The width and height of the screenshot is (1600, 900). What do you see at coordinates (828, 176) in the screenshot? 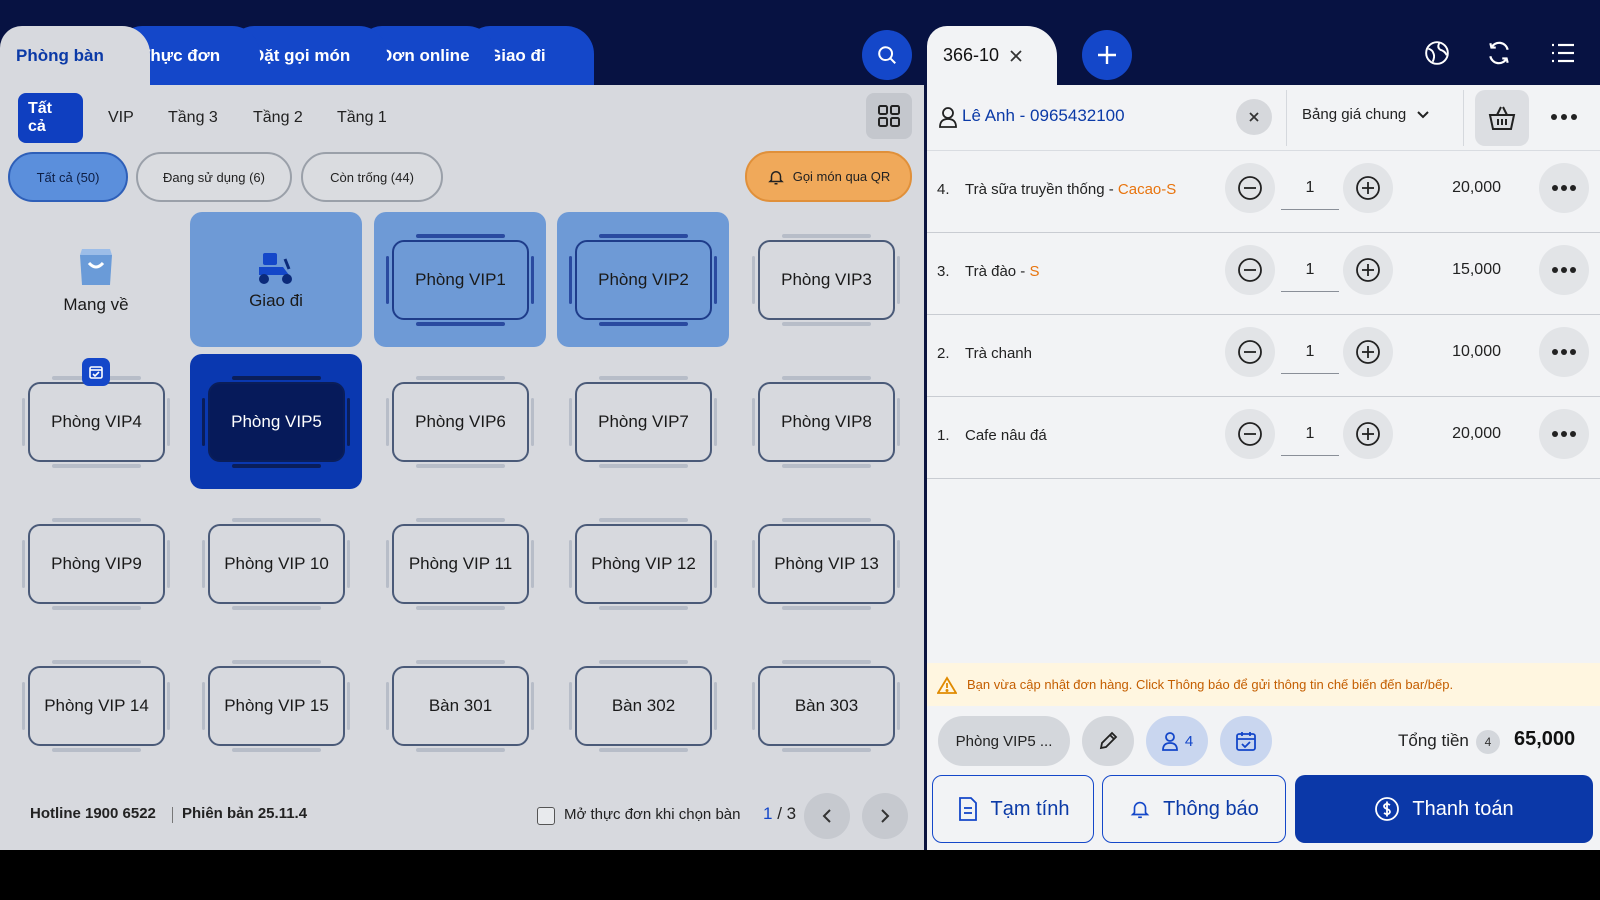
I see `qr-order-button: Gọi món qua QR` at bounding box center [828, 176].